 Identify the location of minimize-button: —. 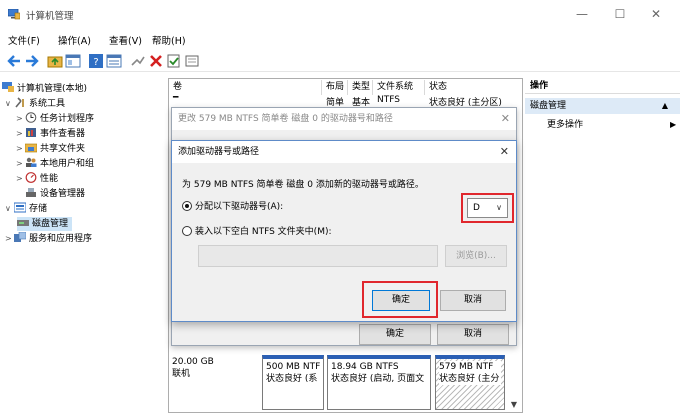
(582, 14).